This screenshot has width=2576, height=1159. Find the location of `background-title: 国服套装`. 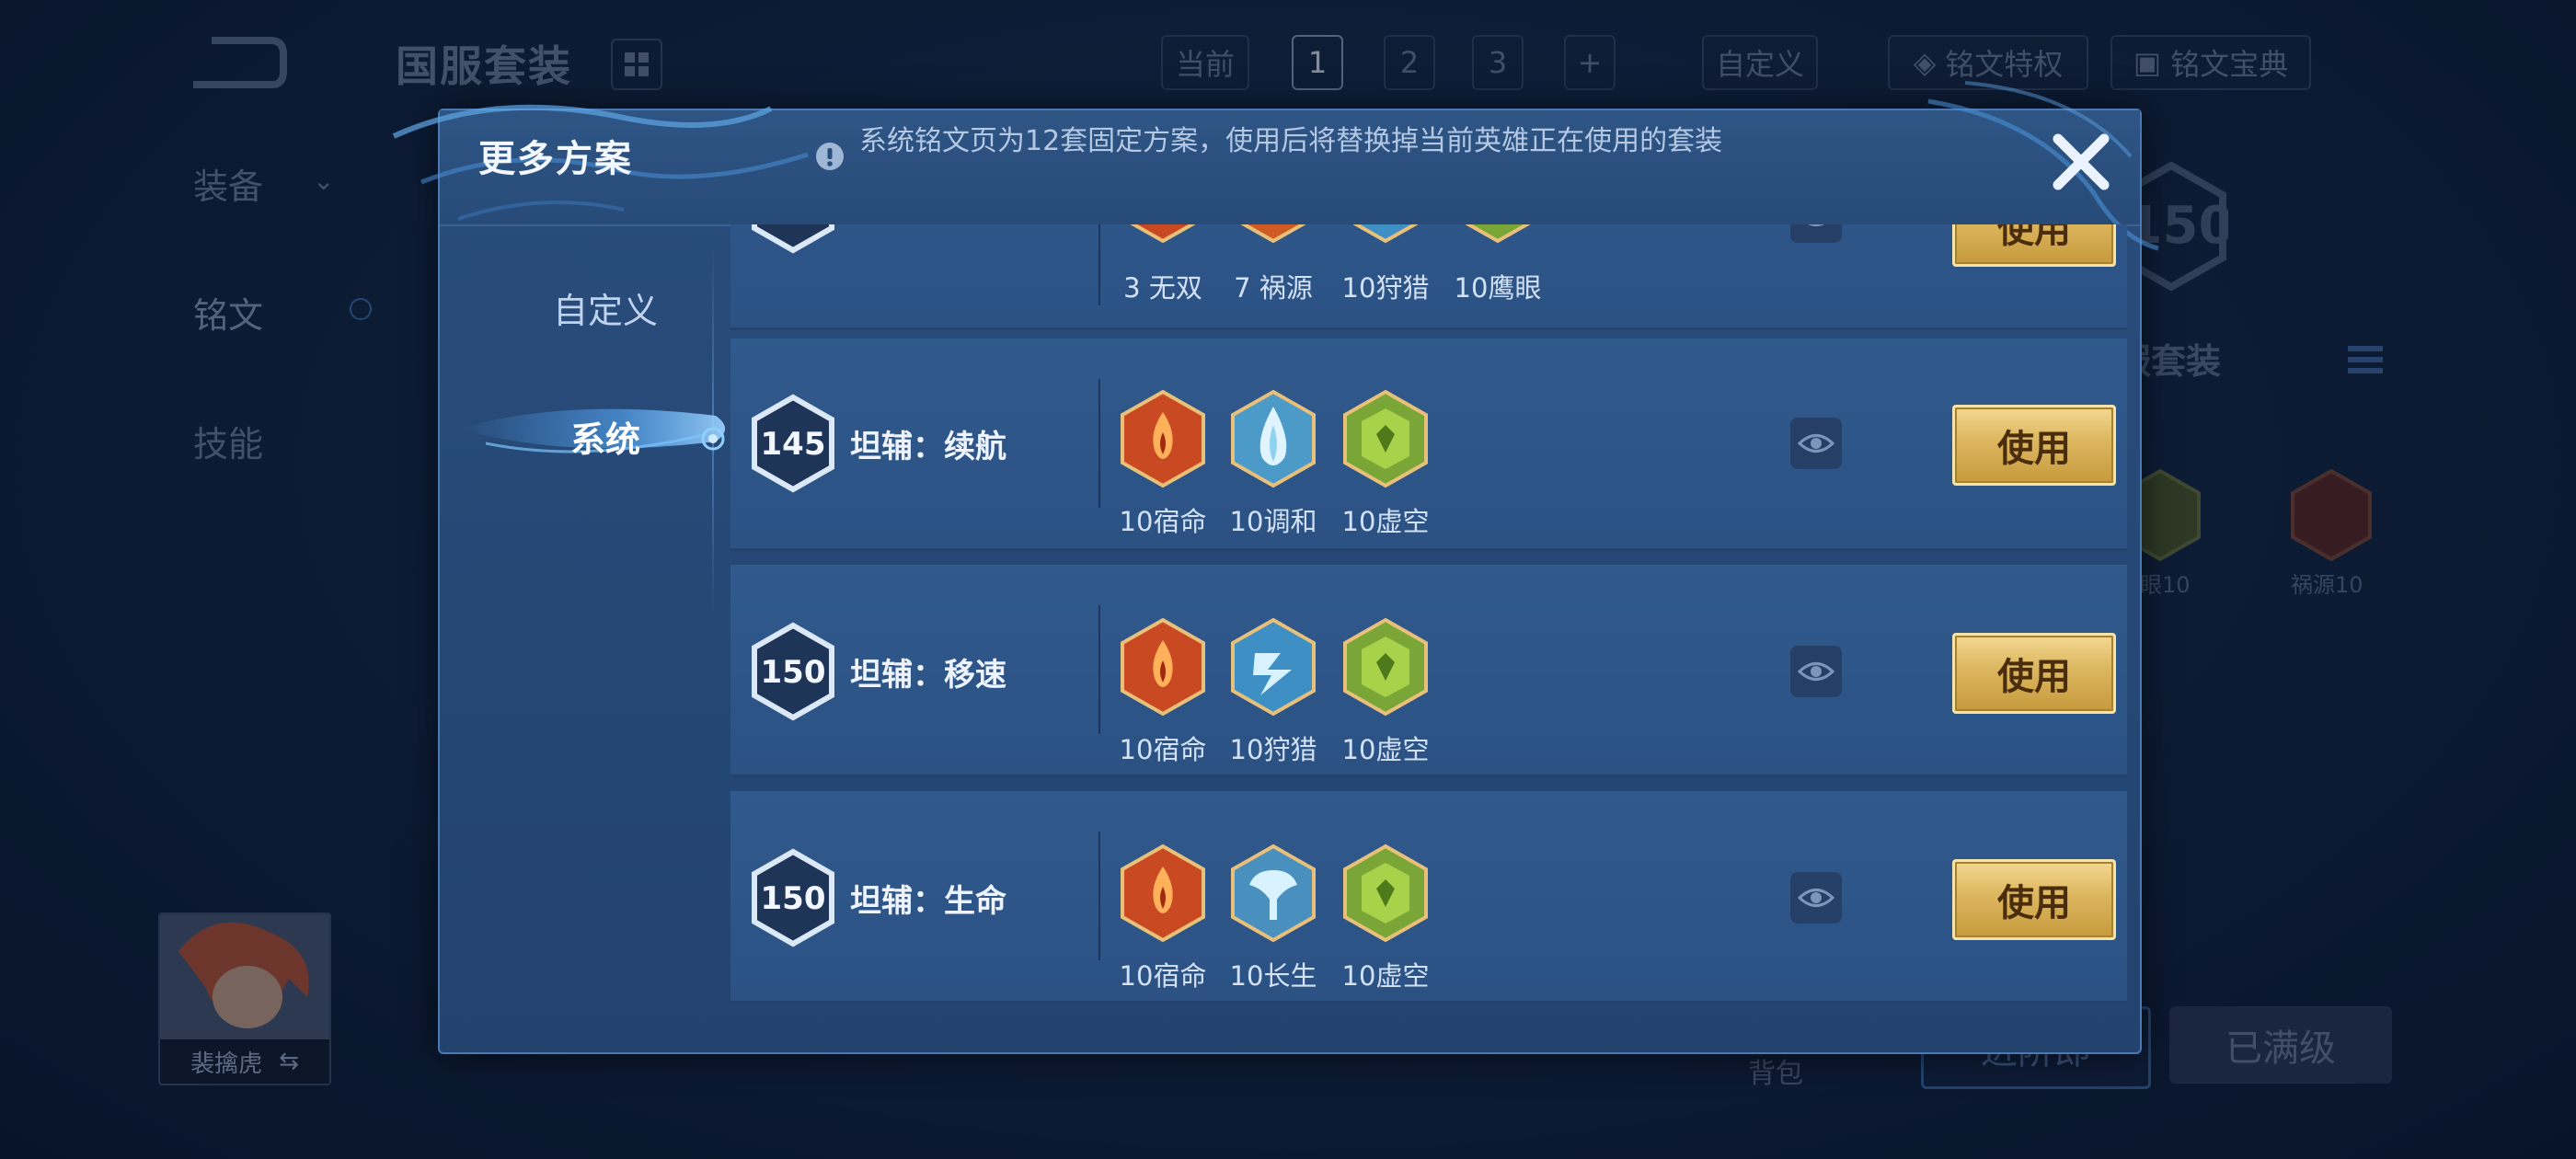

background-title: 国服套装 is located at coordinates (484, 66).